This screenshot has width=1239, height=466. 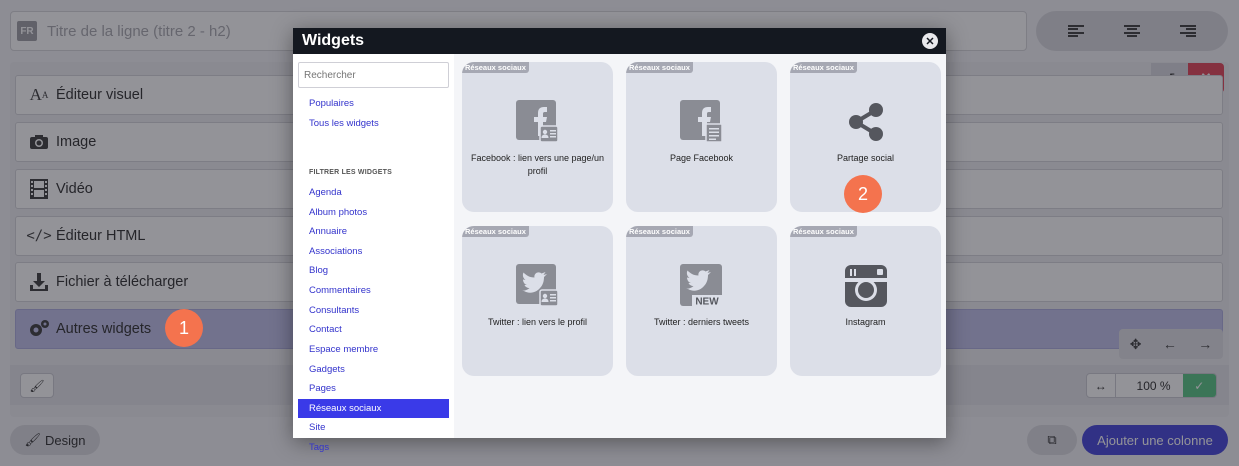 I want to click on nav-link-popular: Populaires, so click(x=331, y=103).